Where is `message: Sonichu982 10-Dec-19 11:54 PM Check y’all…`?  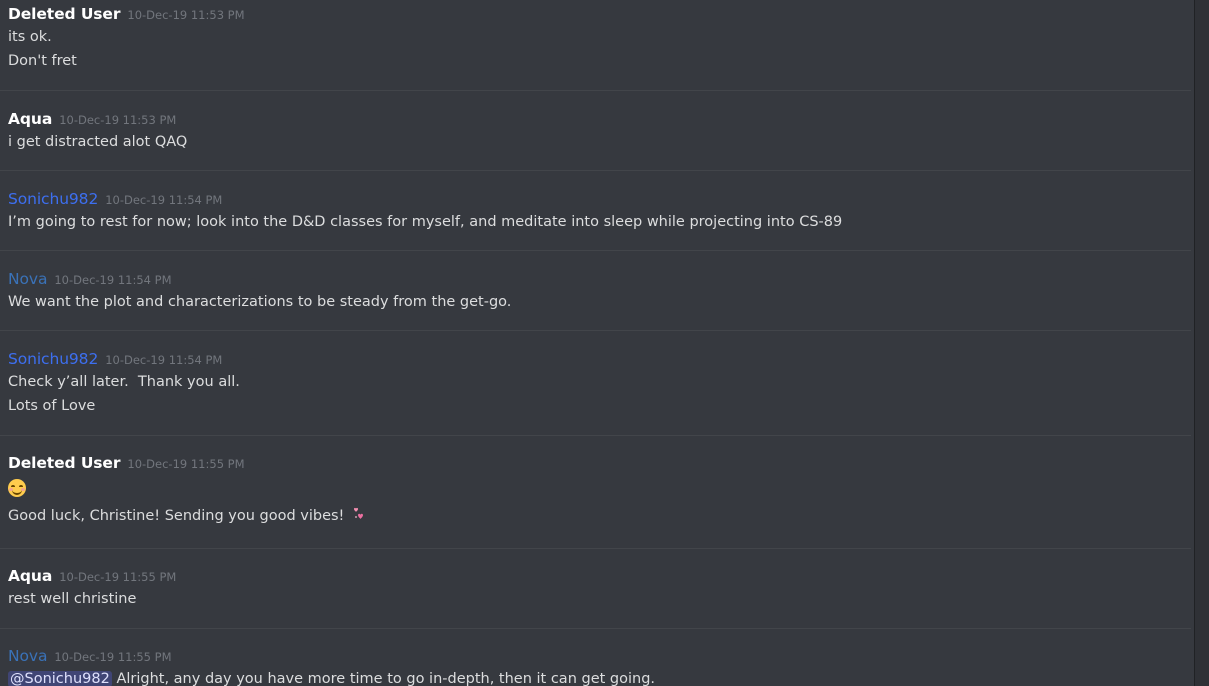 message: Sonichu982 10-Dec-19 11:54 PM Check y’all… is located at coordinates (599, 383).